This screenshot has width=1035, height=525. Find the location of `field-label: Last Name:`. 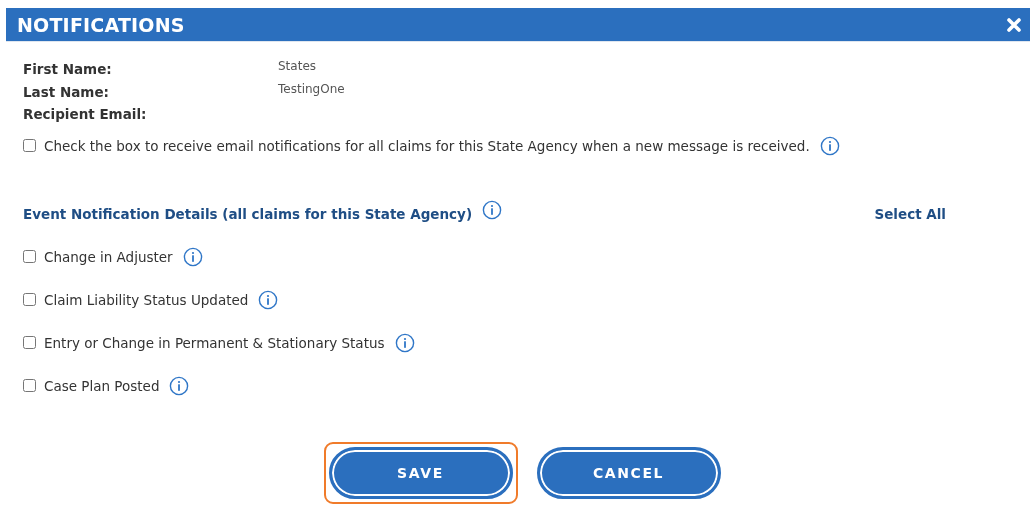

field-label: Last Name: is located at coordinates (66, 91).